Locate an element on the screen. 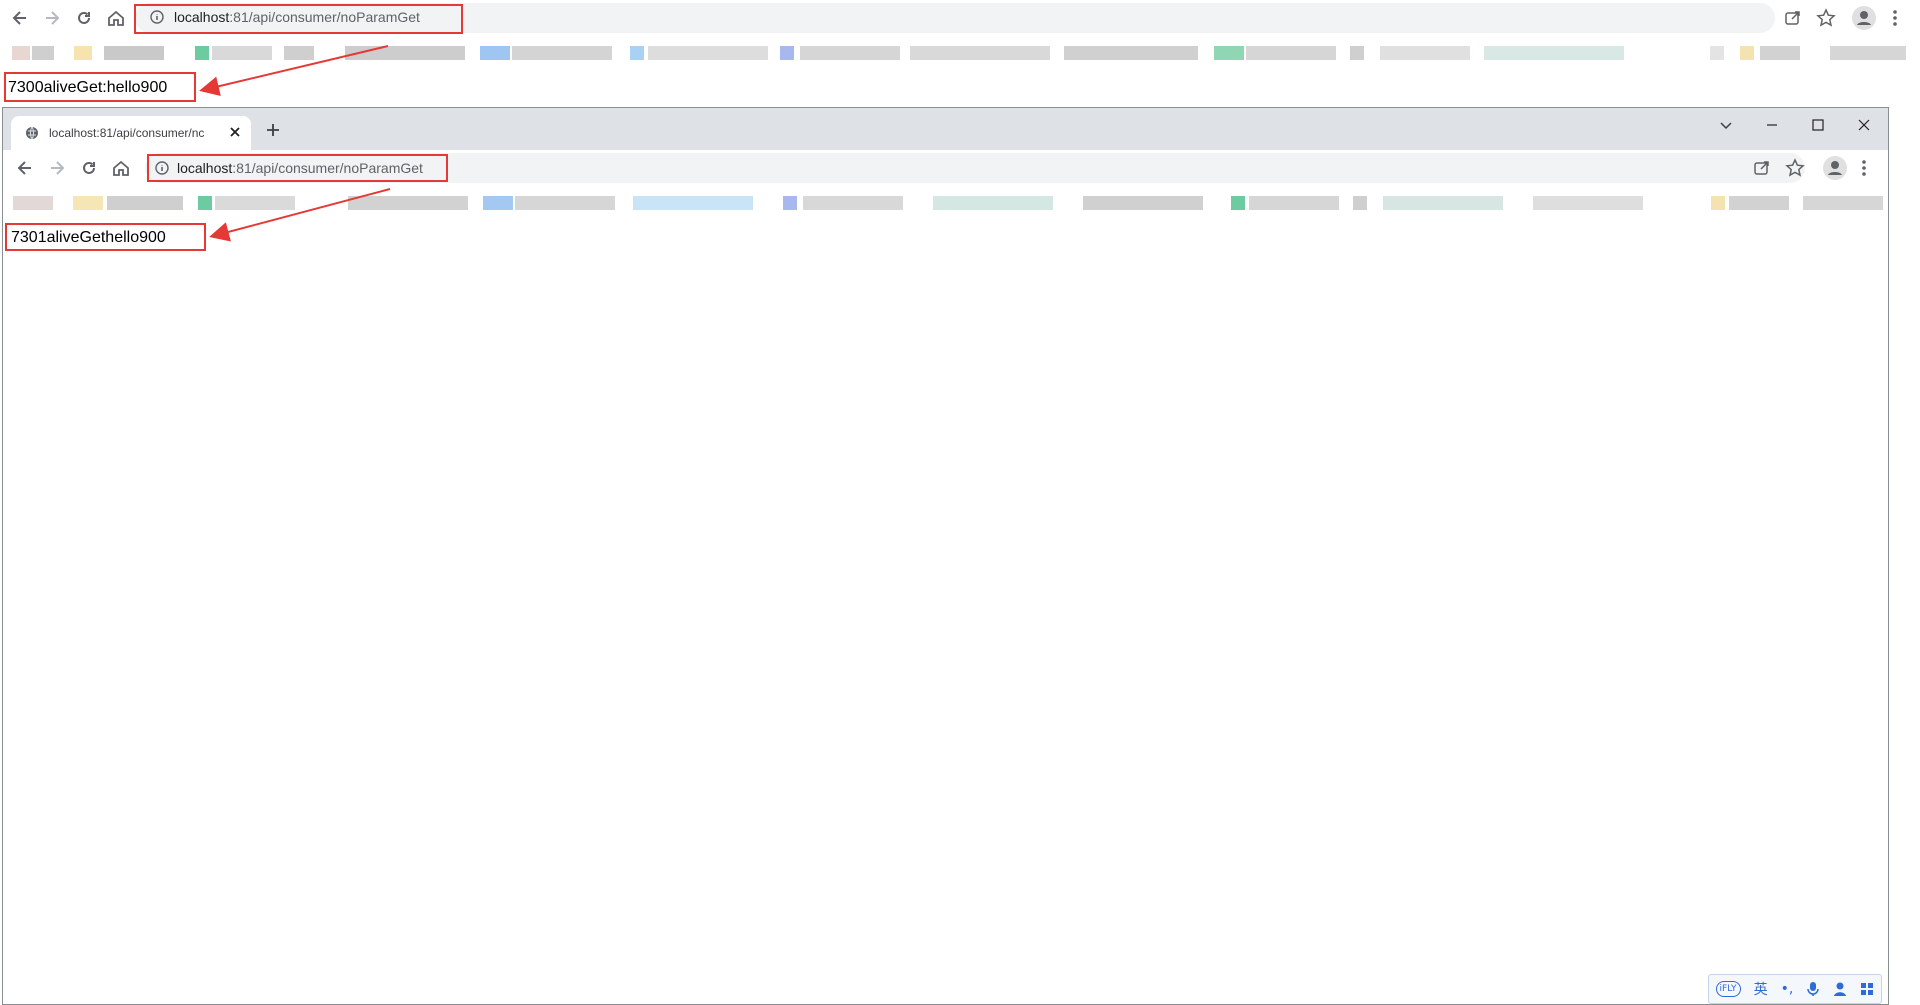 This screenshot has height=1005, width=1920. new-tab-icon is located at coordinates (273, 130).